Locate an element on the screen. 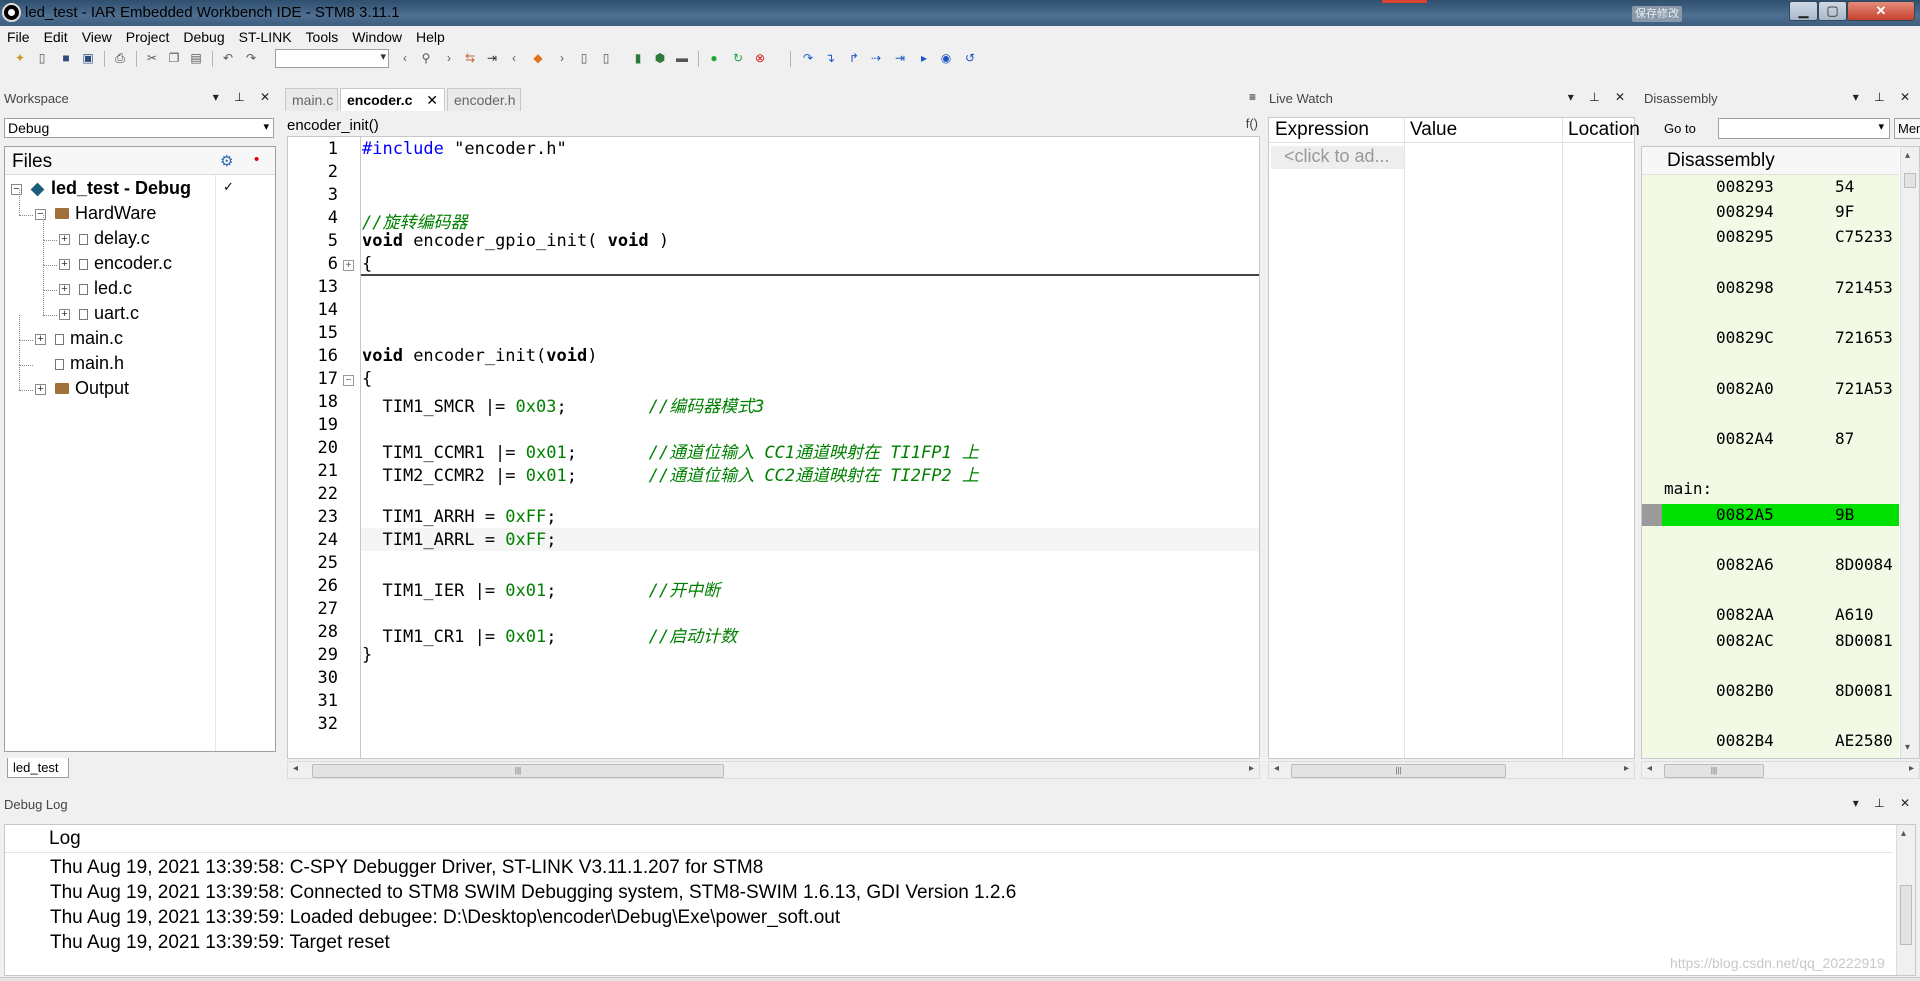 The height and width of the screenshot is (981, 1920). disassembly-row: 008298 721453 is located at coordinates (1770, 288).